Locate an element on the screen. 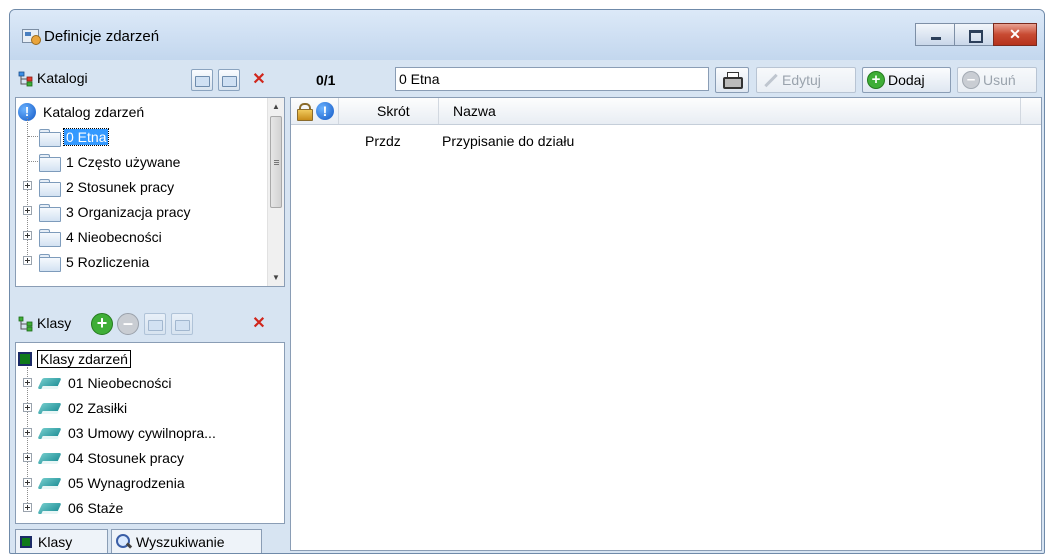  tab-classes-label: Klasy is located at coordinates (55, 541).